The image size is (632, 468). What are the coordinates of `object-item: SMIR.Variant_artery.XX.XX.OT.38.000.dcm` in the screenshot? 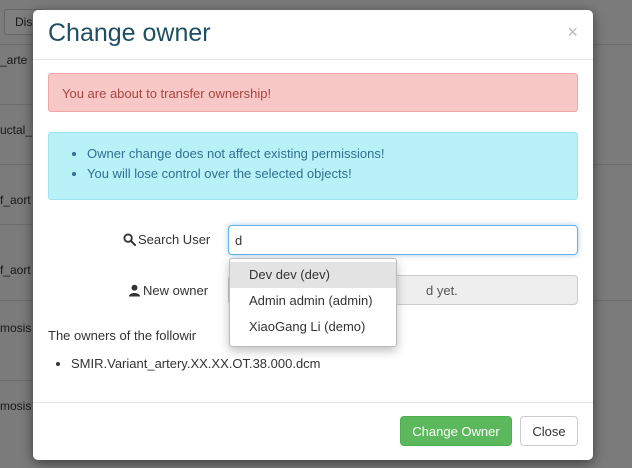 It's located at (196, 363).